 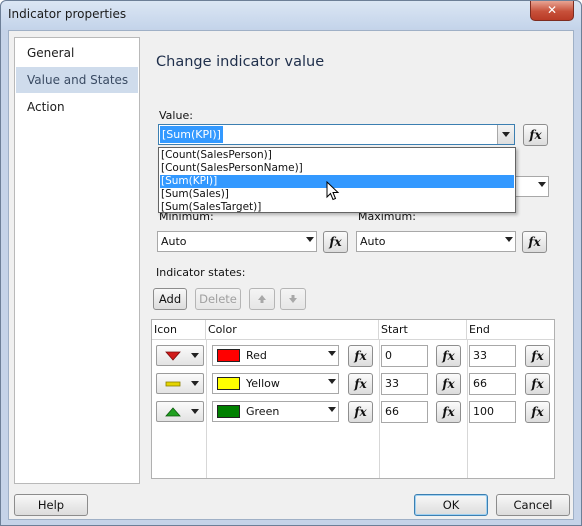 What do you see at coordinates (291, 15) in the screenshot?
I see `title-bar: Indicator properties ✕` at bounding box center [291, 15].